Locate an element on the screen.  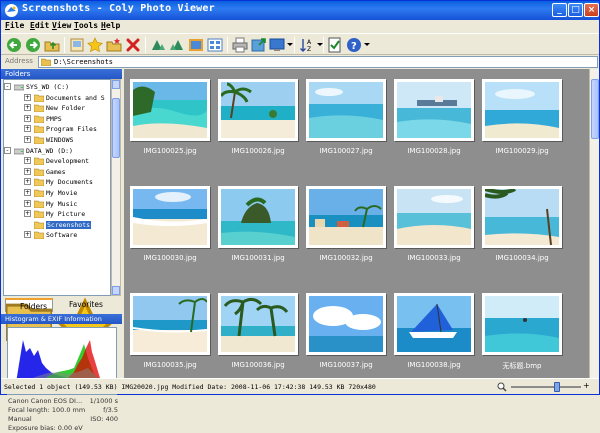
zoom-in-icon: + is located at coordinates (586, 385).